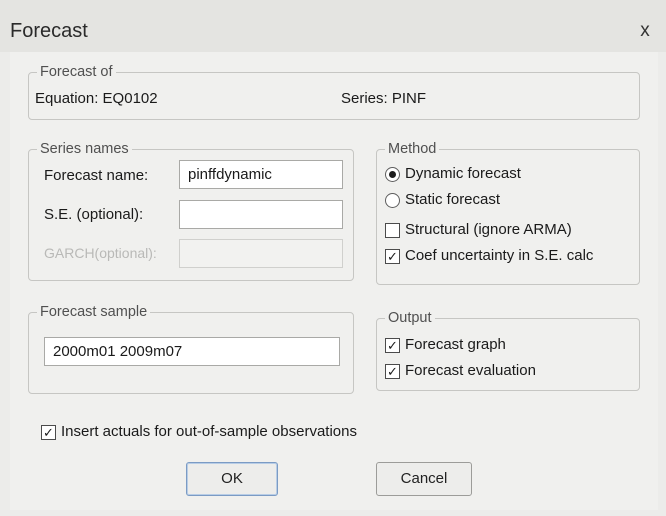 The height and width of the screenshot is (516, 666). Describe the element at coordinates (412, 149) in the screenshot. I see `method-legend: Method` at that location.